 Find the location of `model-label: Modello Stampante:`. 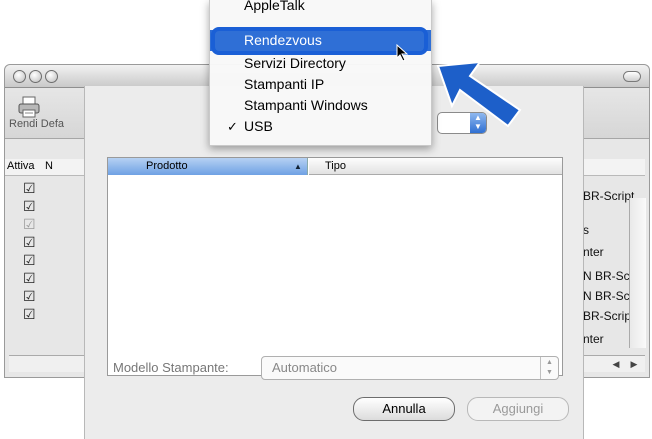

model-label: Modello Stampante: is located at coordinates (171, 367).